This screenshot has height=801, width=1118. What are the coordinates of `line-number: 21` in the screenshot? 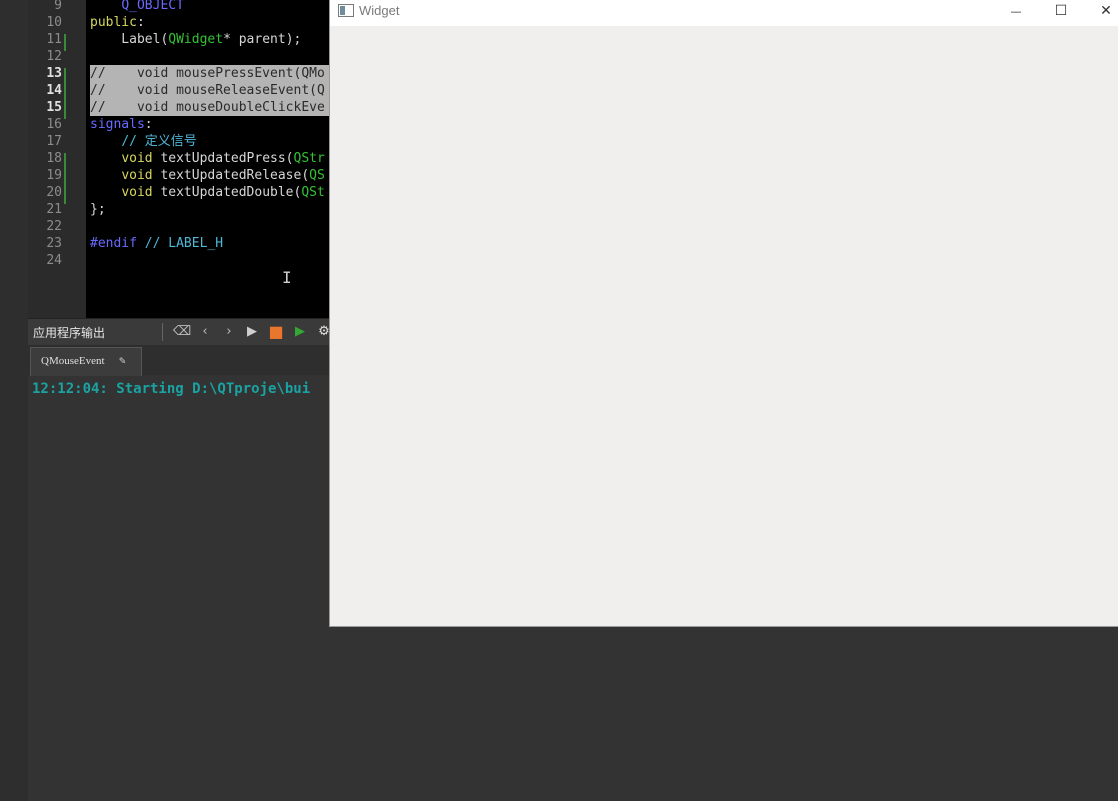 It's located at (54, 209).